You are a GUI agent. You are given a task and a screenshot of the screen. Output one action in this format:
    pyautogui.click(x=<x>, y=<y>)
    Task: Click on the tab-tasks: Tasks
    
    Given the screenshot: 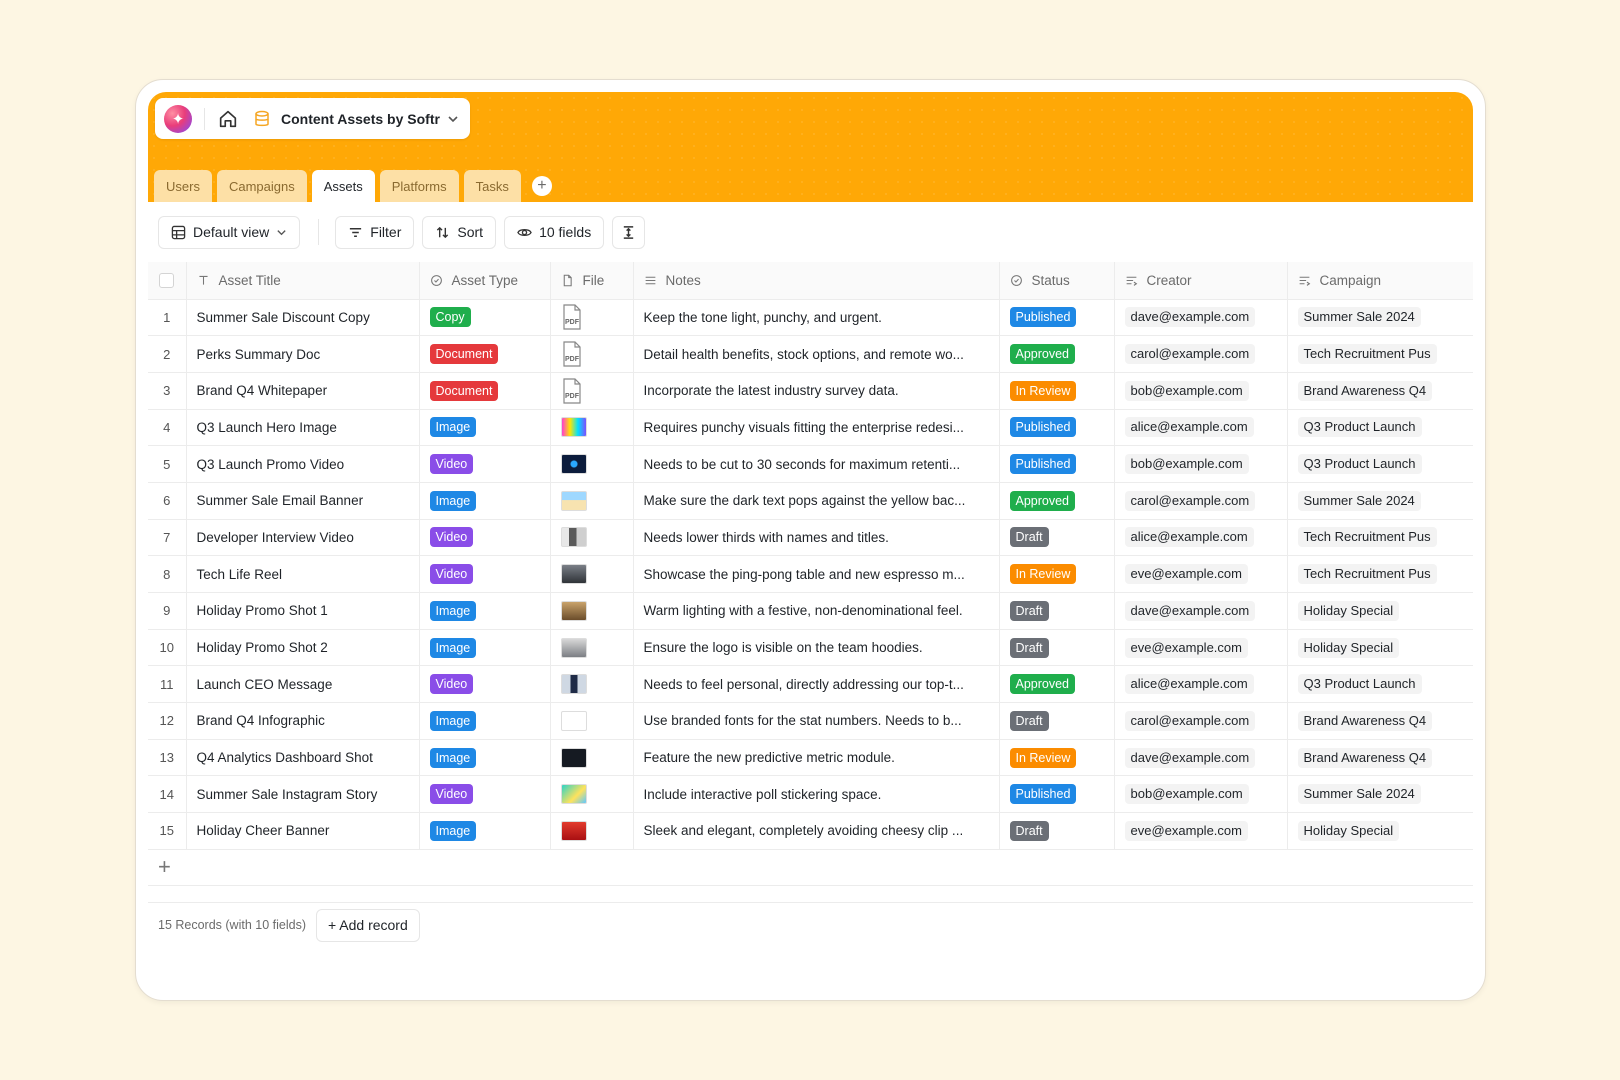 What is the action you would take?
    pyautogui.click(x=492, y=186)
    